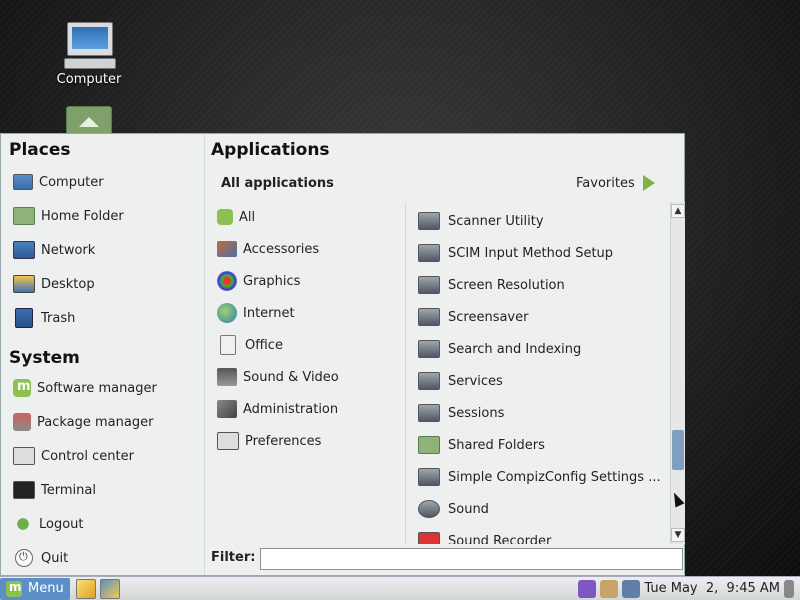 This screenshot has width=800, height=600. Describe the element at coordinates (429, 253) in the screenshot. I see `keyboard-icon` at that location.